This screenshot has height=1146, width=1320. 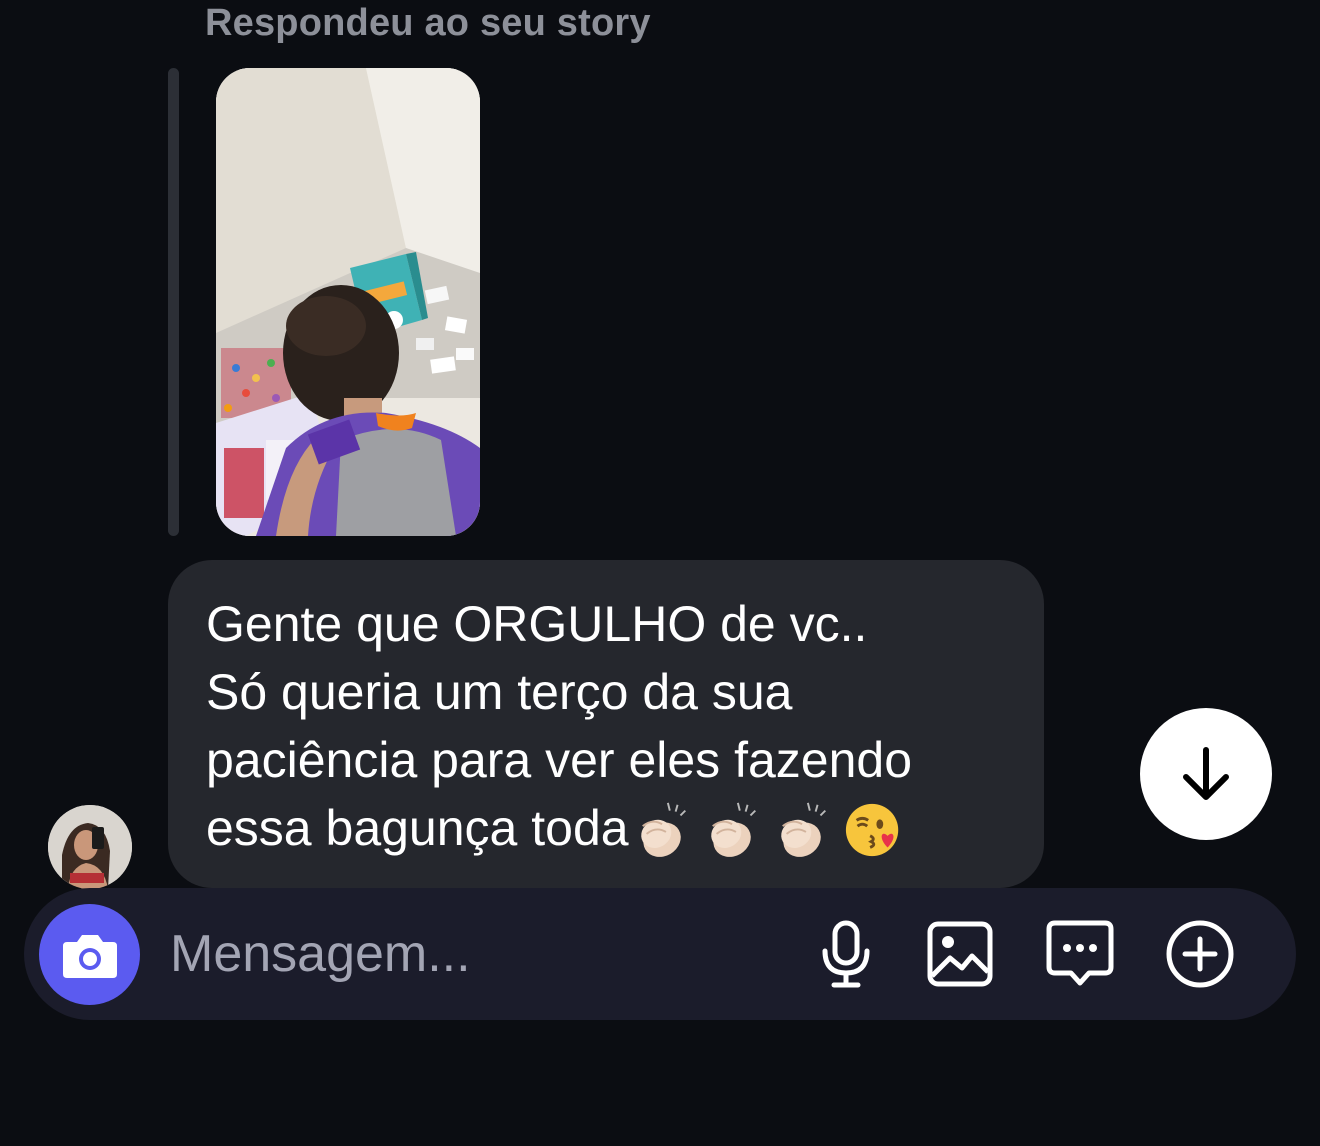 I want to click on image-gallery-icon, so click(x=960, y=954).